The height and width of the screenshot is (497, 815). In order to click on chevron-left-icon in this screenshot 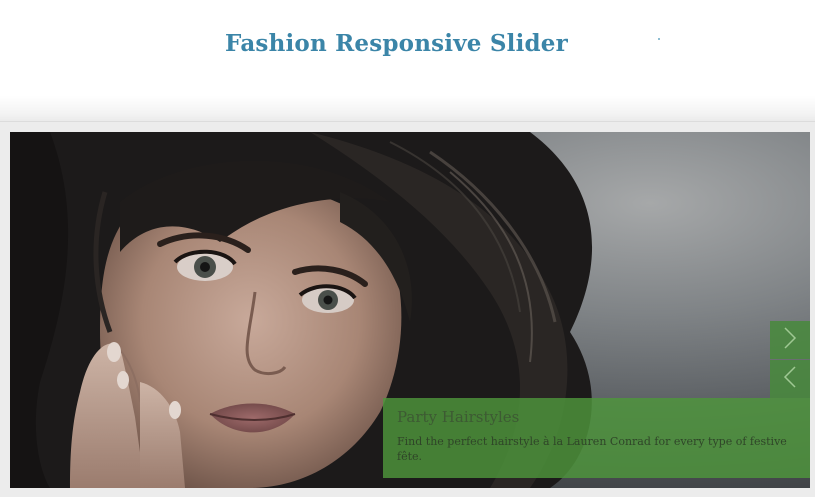, I will do `click(790, 379)`.